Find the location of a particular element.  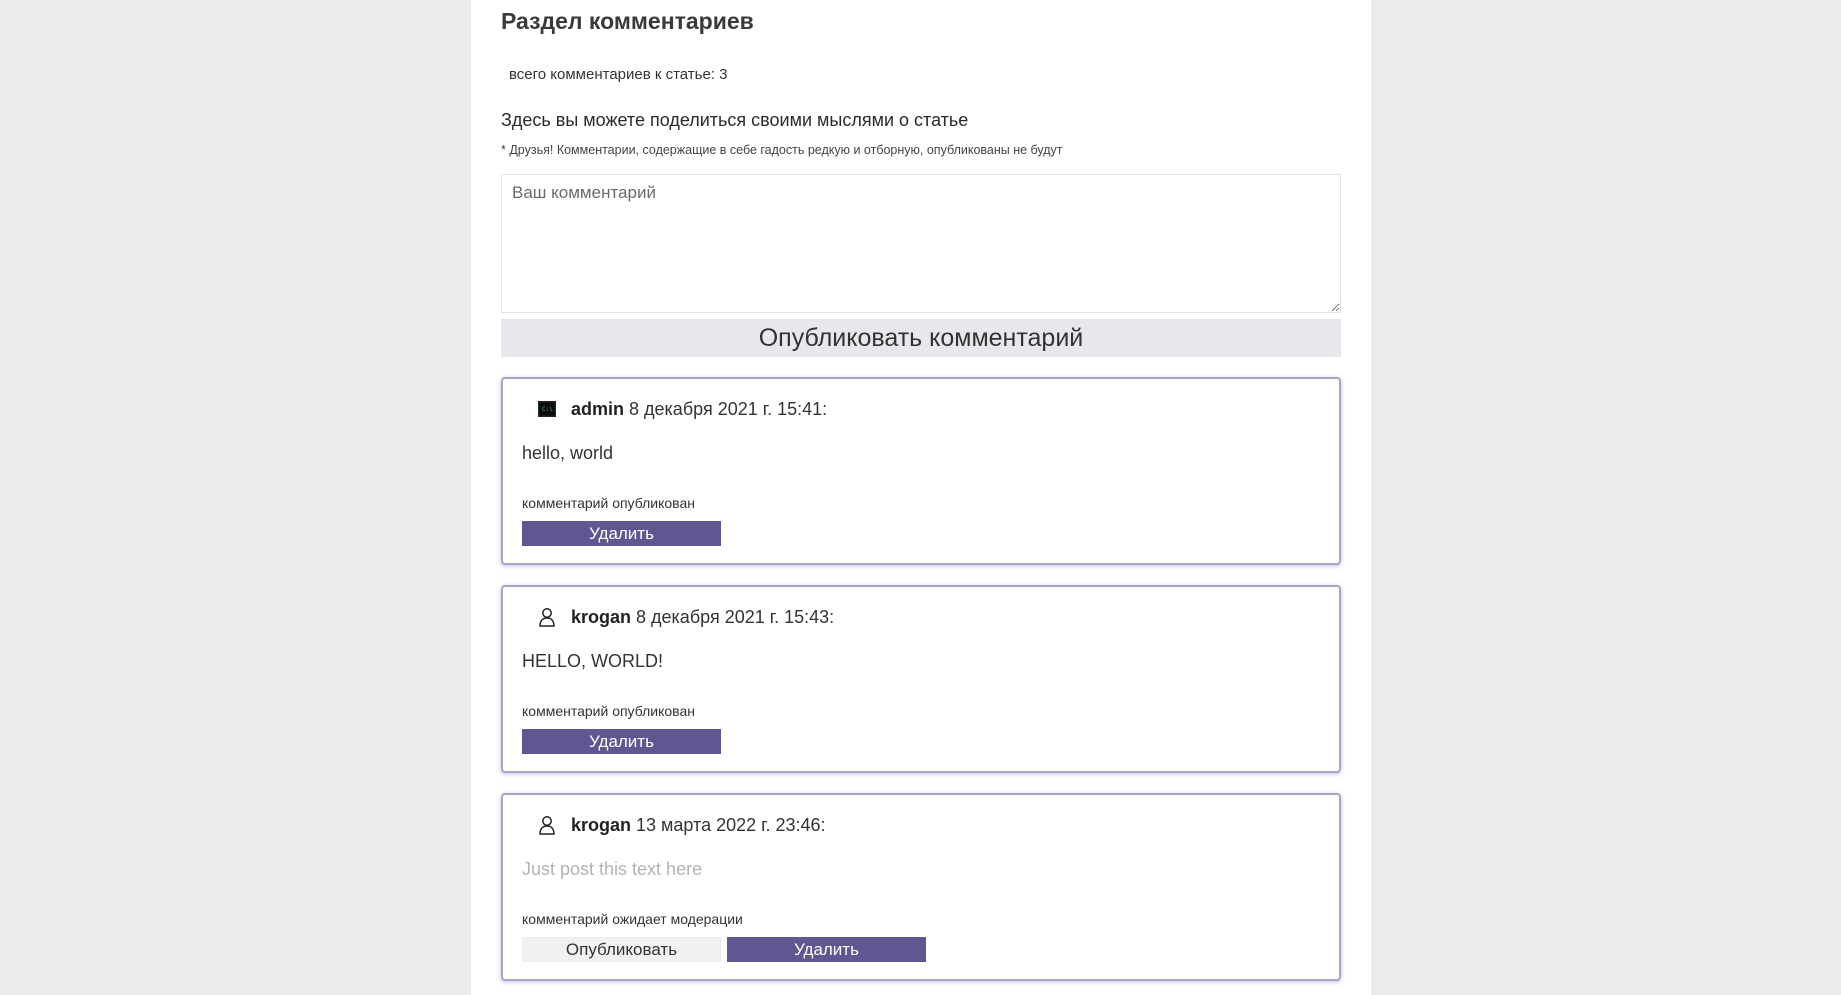

comment-status: комментарий ожидает модерации is located at coordinates (632, 919).